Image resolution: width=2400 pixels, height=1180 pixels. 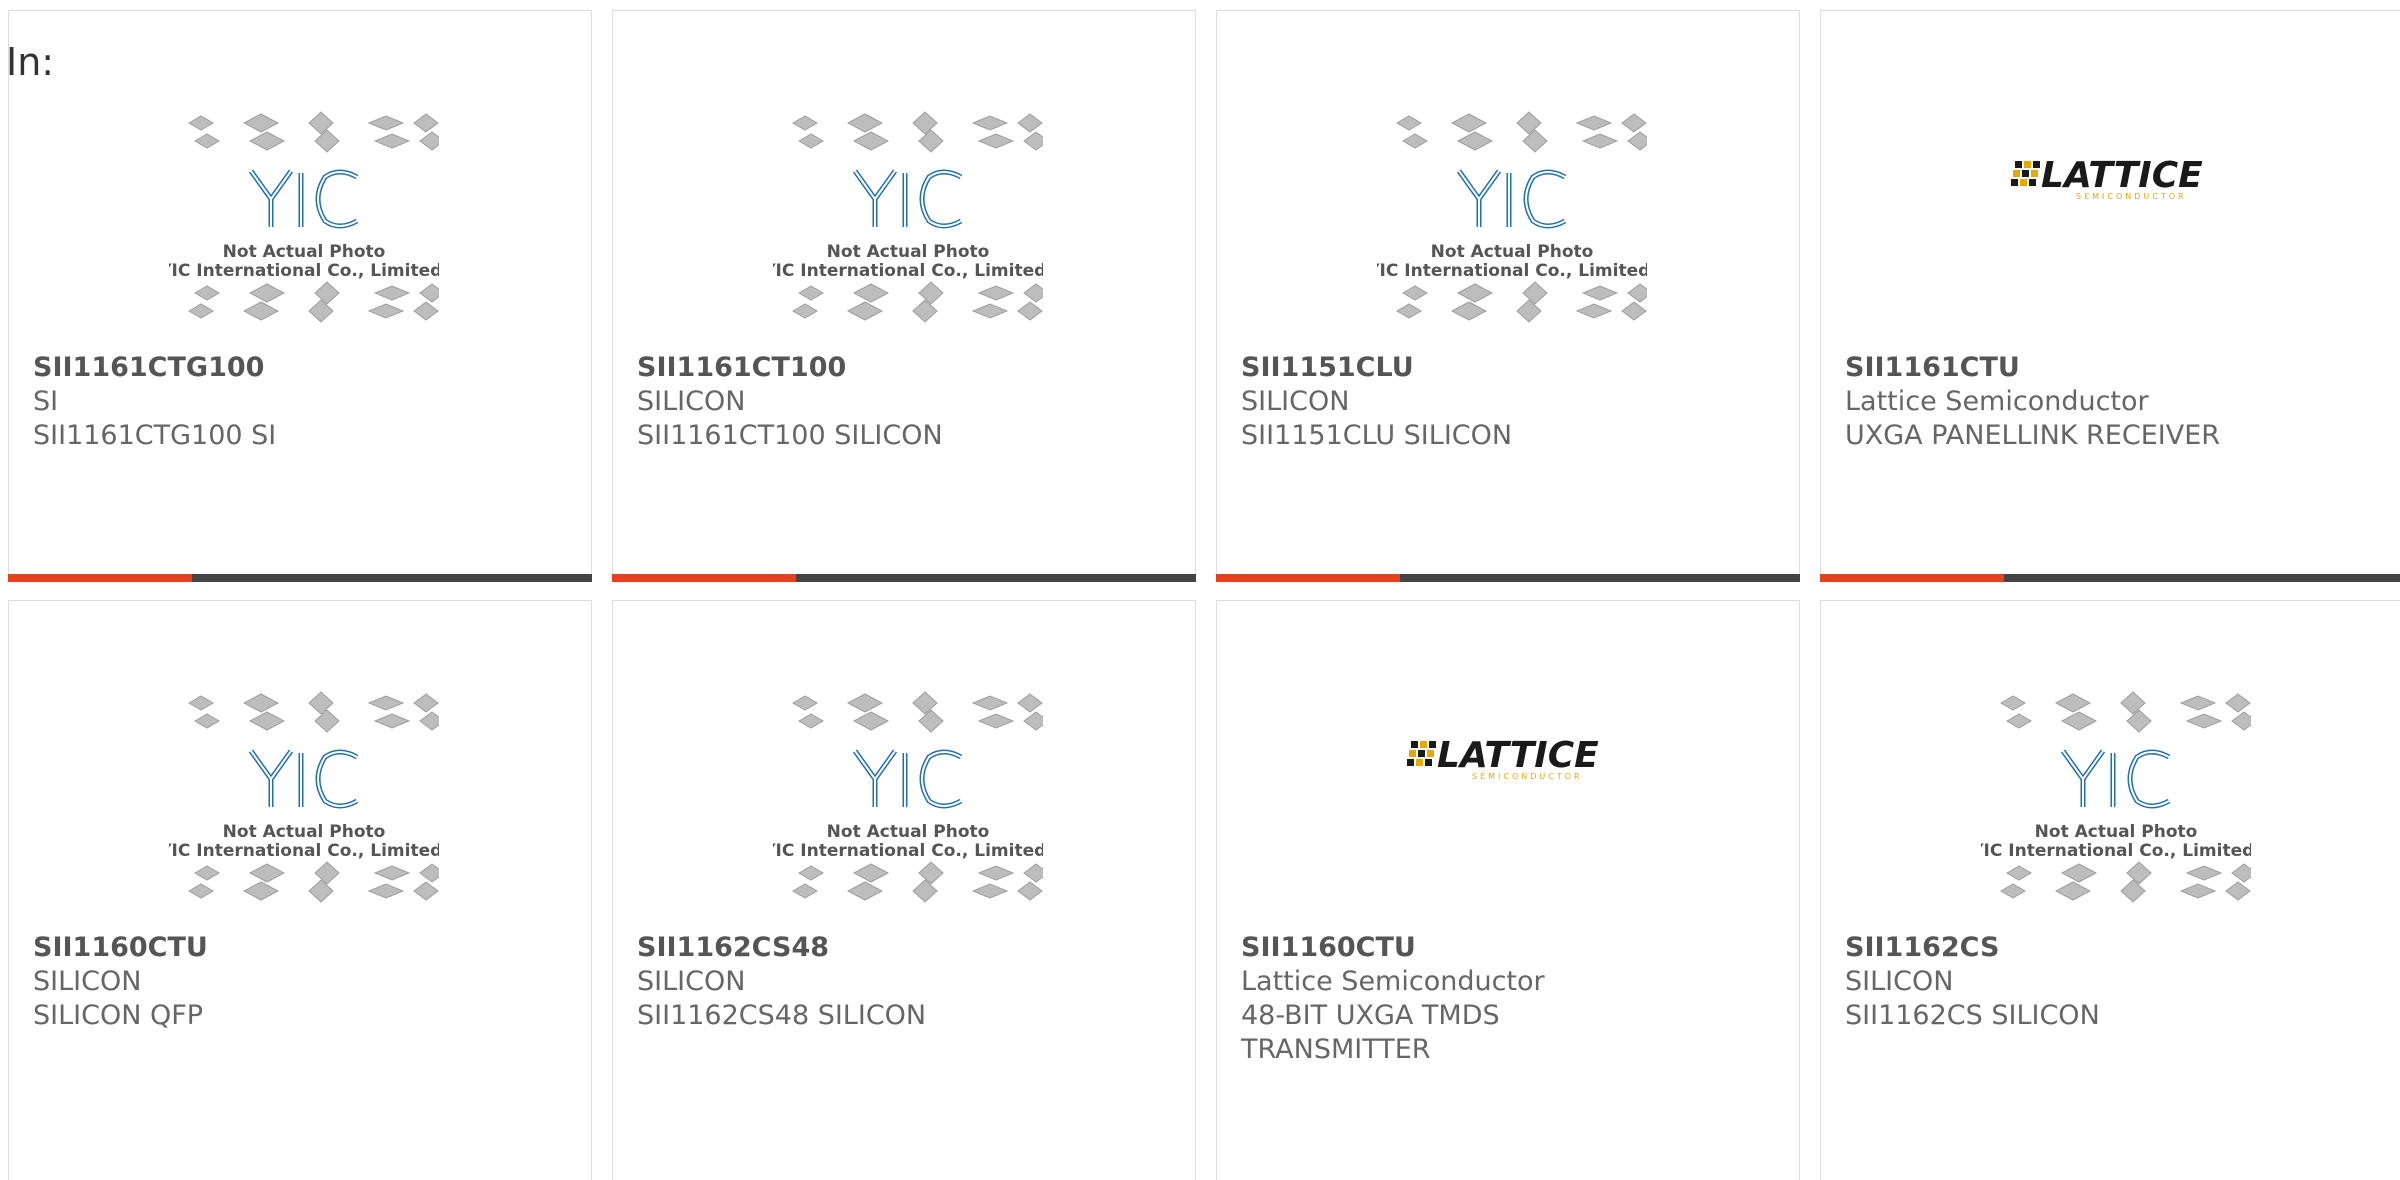 What do you see at coordinates (118, 1015) in the screenshot?
I see `description: SILICON QFP` at bounding box center [118, 1015].